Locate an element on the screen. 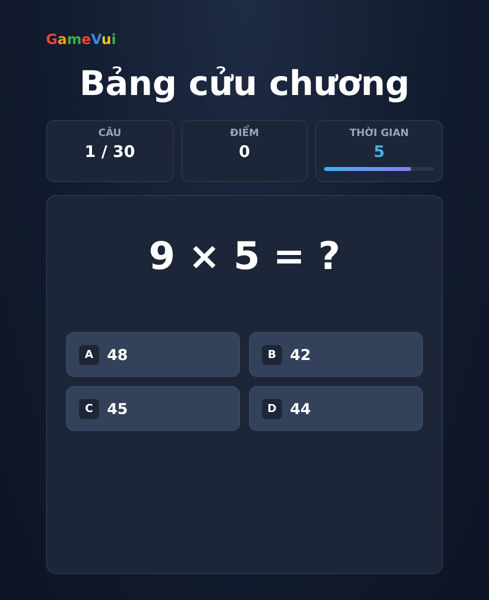 This screenshot has width=489, height=600. stat-label: THỜI GIAN is located at coordinates (379, 133).